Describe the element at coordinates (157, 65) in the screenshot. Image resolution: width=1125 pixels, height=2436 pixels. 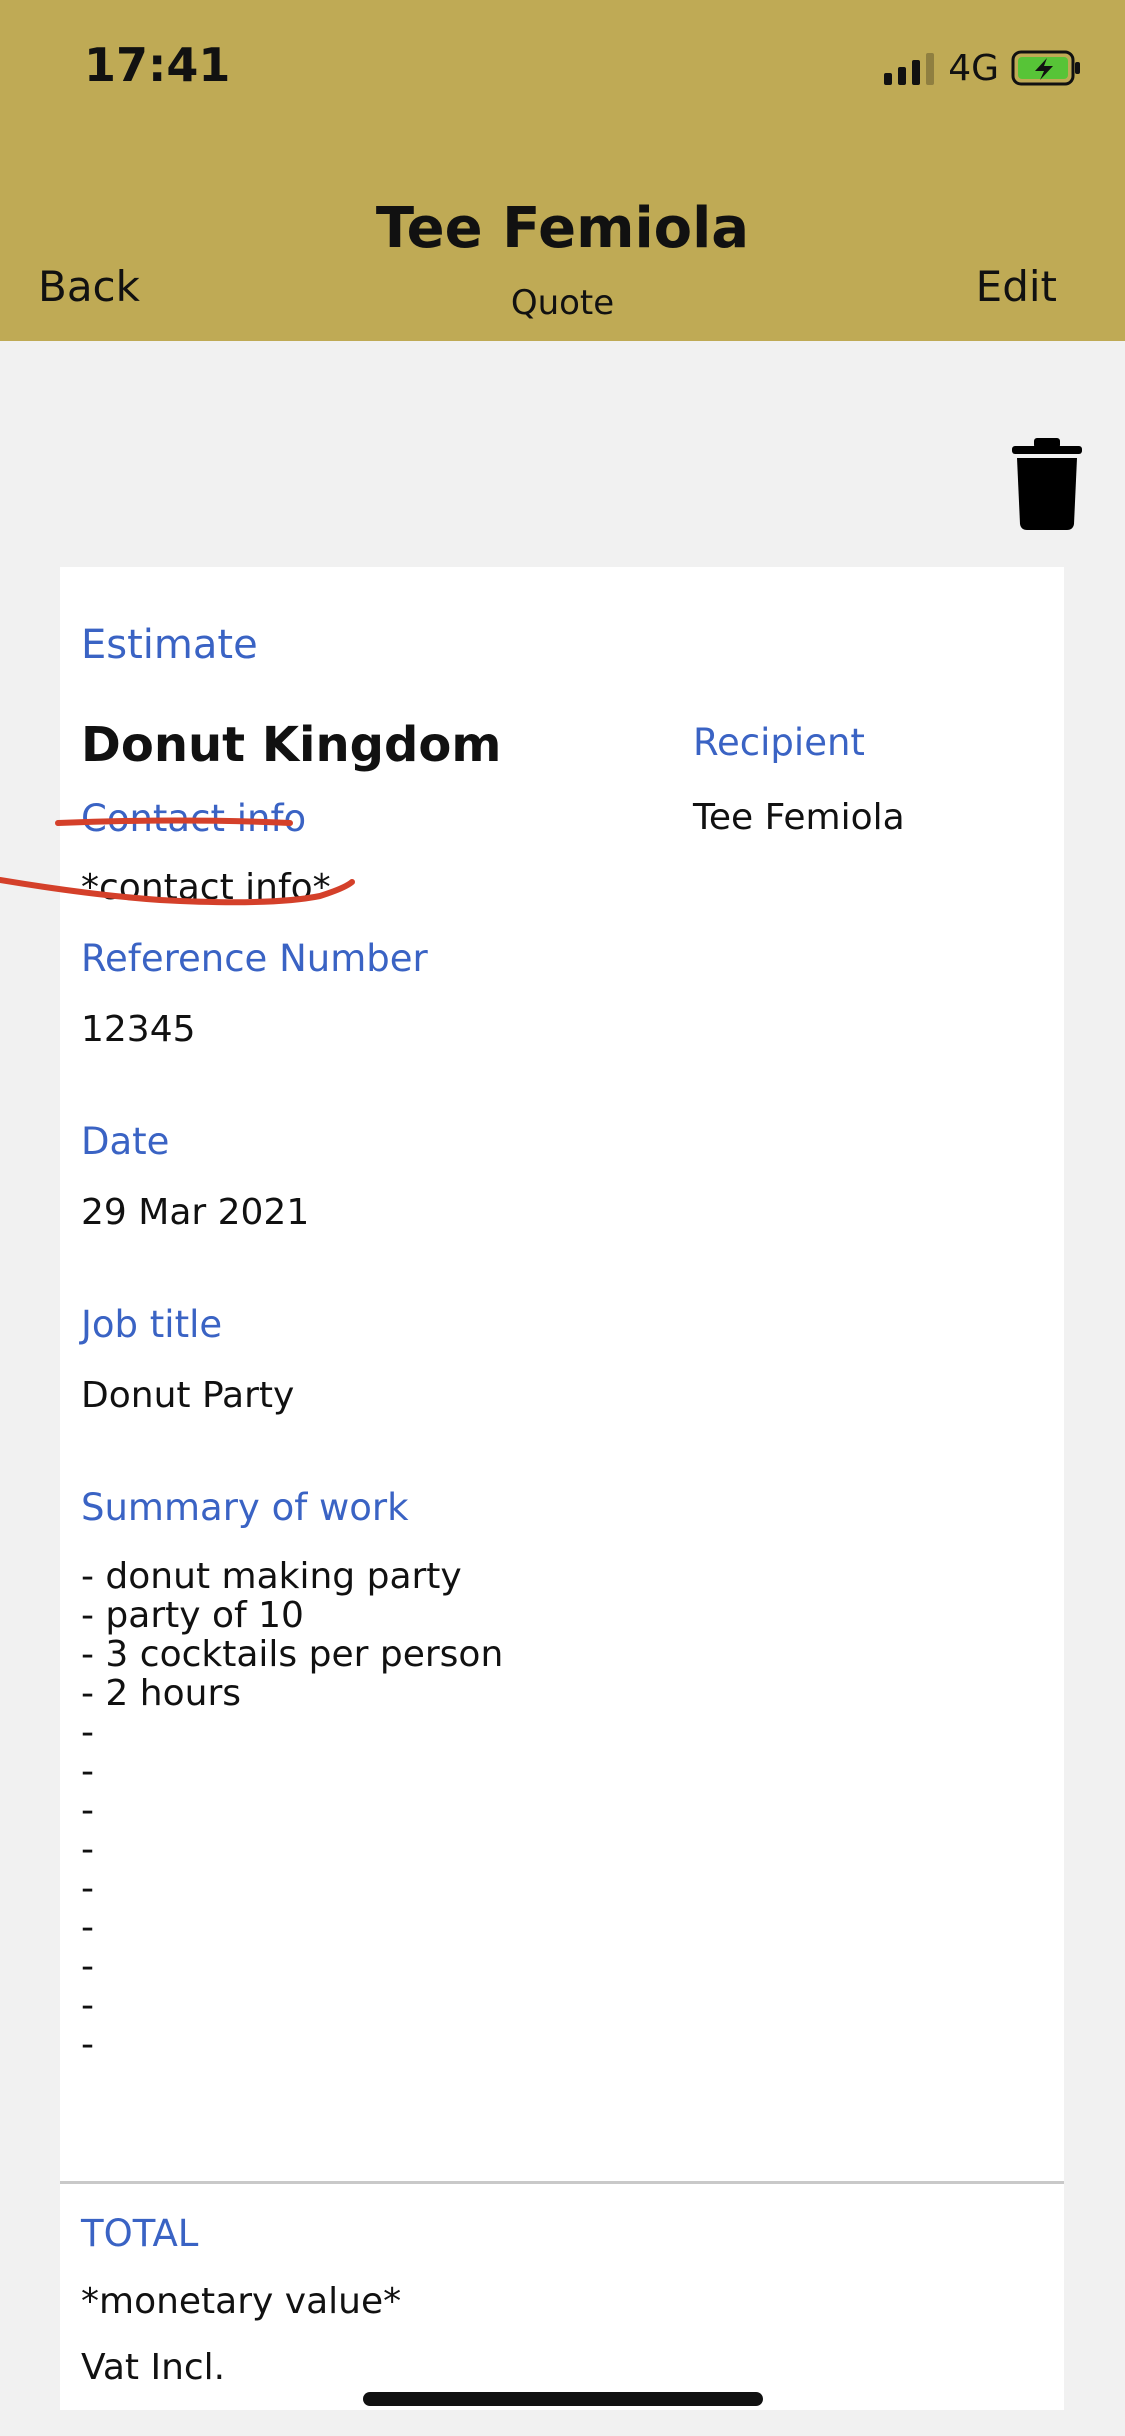
I see `status-time: 17:41` at that location.